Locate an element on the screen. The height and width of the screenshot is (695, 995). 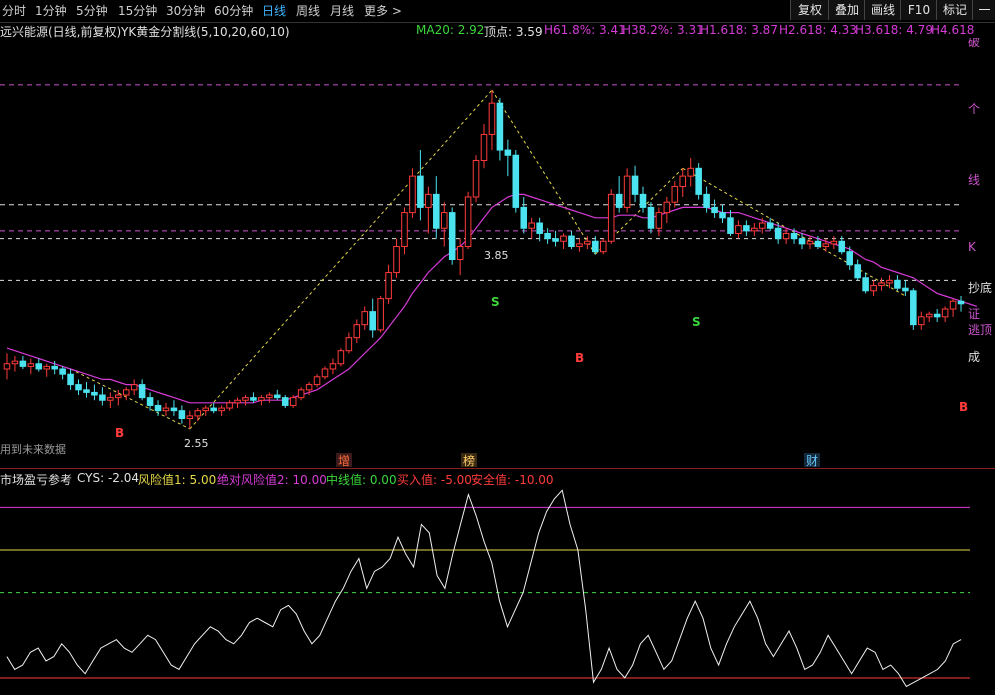
h2618-value: H2.618: 4.33 is located at coordinates (818, 30).